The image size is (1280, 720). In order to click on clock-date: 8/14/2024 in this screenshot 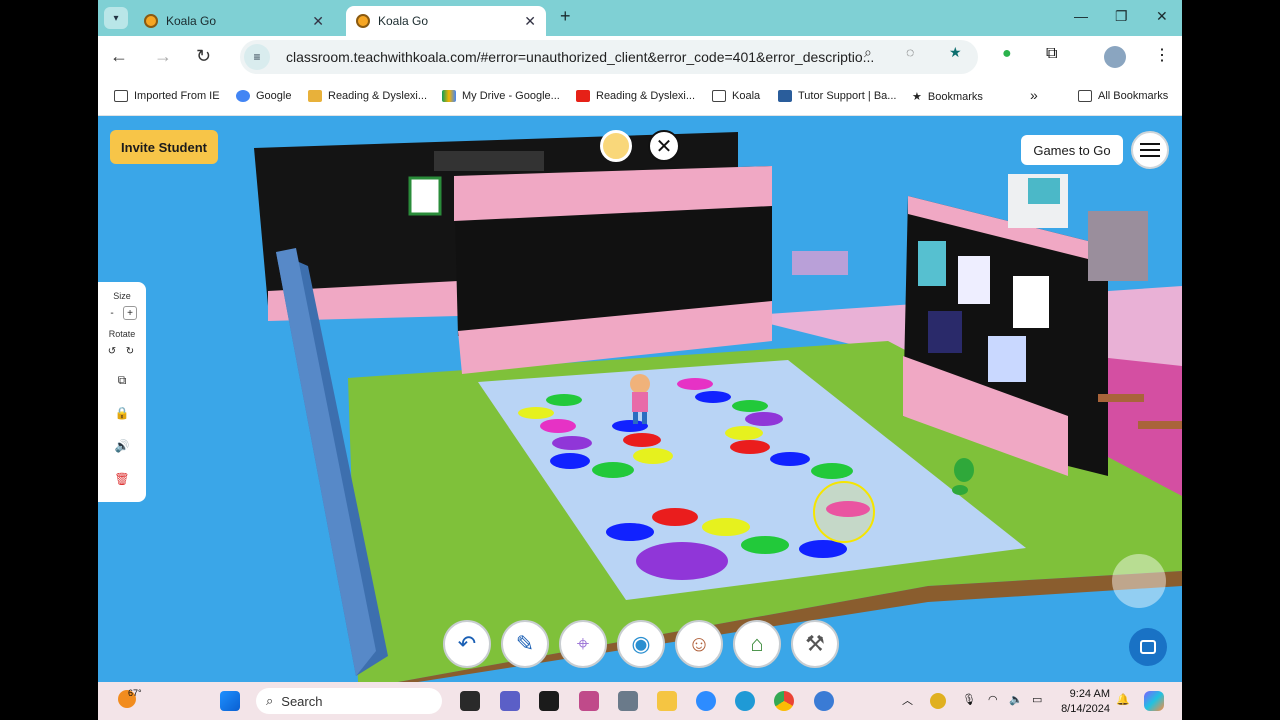, I will do `click(1083, 709)`.